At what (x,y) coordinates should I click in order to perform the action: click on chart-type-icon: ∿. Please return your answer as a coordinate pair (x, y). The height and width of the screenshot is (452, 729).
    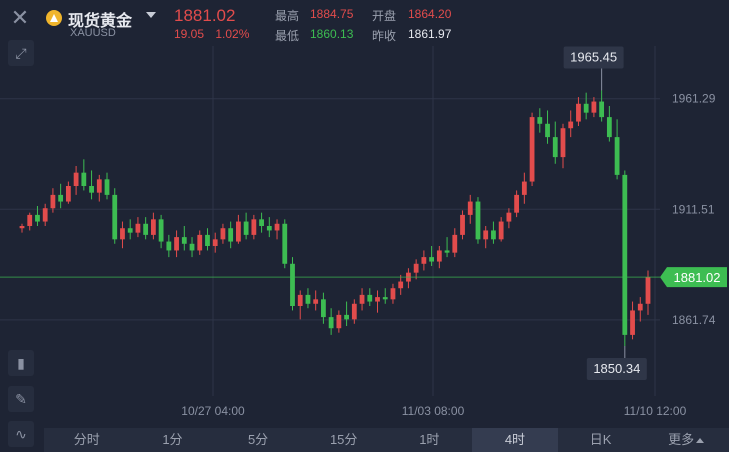
    Looking at the image, I should click on (21, 434).